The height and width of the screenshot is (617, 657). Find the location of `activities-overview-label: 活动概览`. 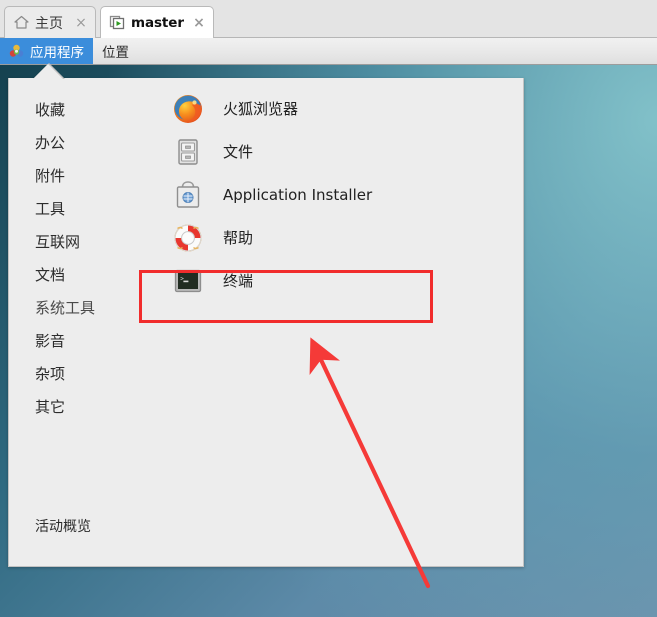

activities-overview-label: 活动概览 is located at coordinates (63, 527).